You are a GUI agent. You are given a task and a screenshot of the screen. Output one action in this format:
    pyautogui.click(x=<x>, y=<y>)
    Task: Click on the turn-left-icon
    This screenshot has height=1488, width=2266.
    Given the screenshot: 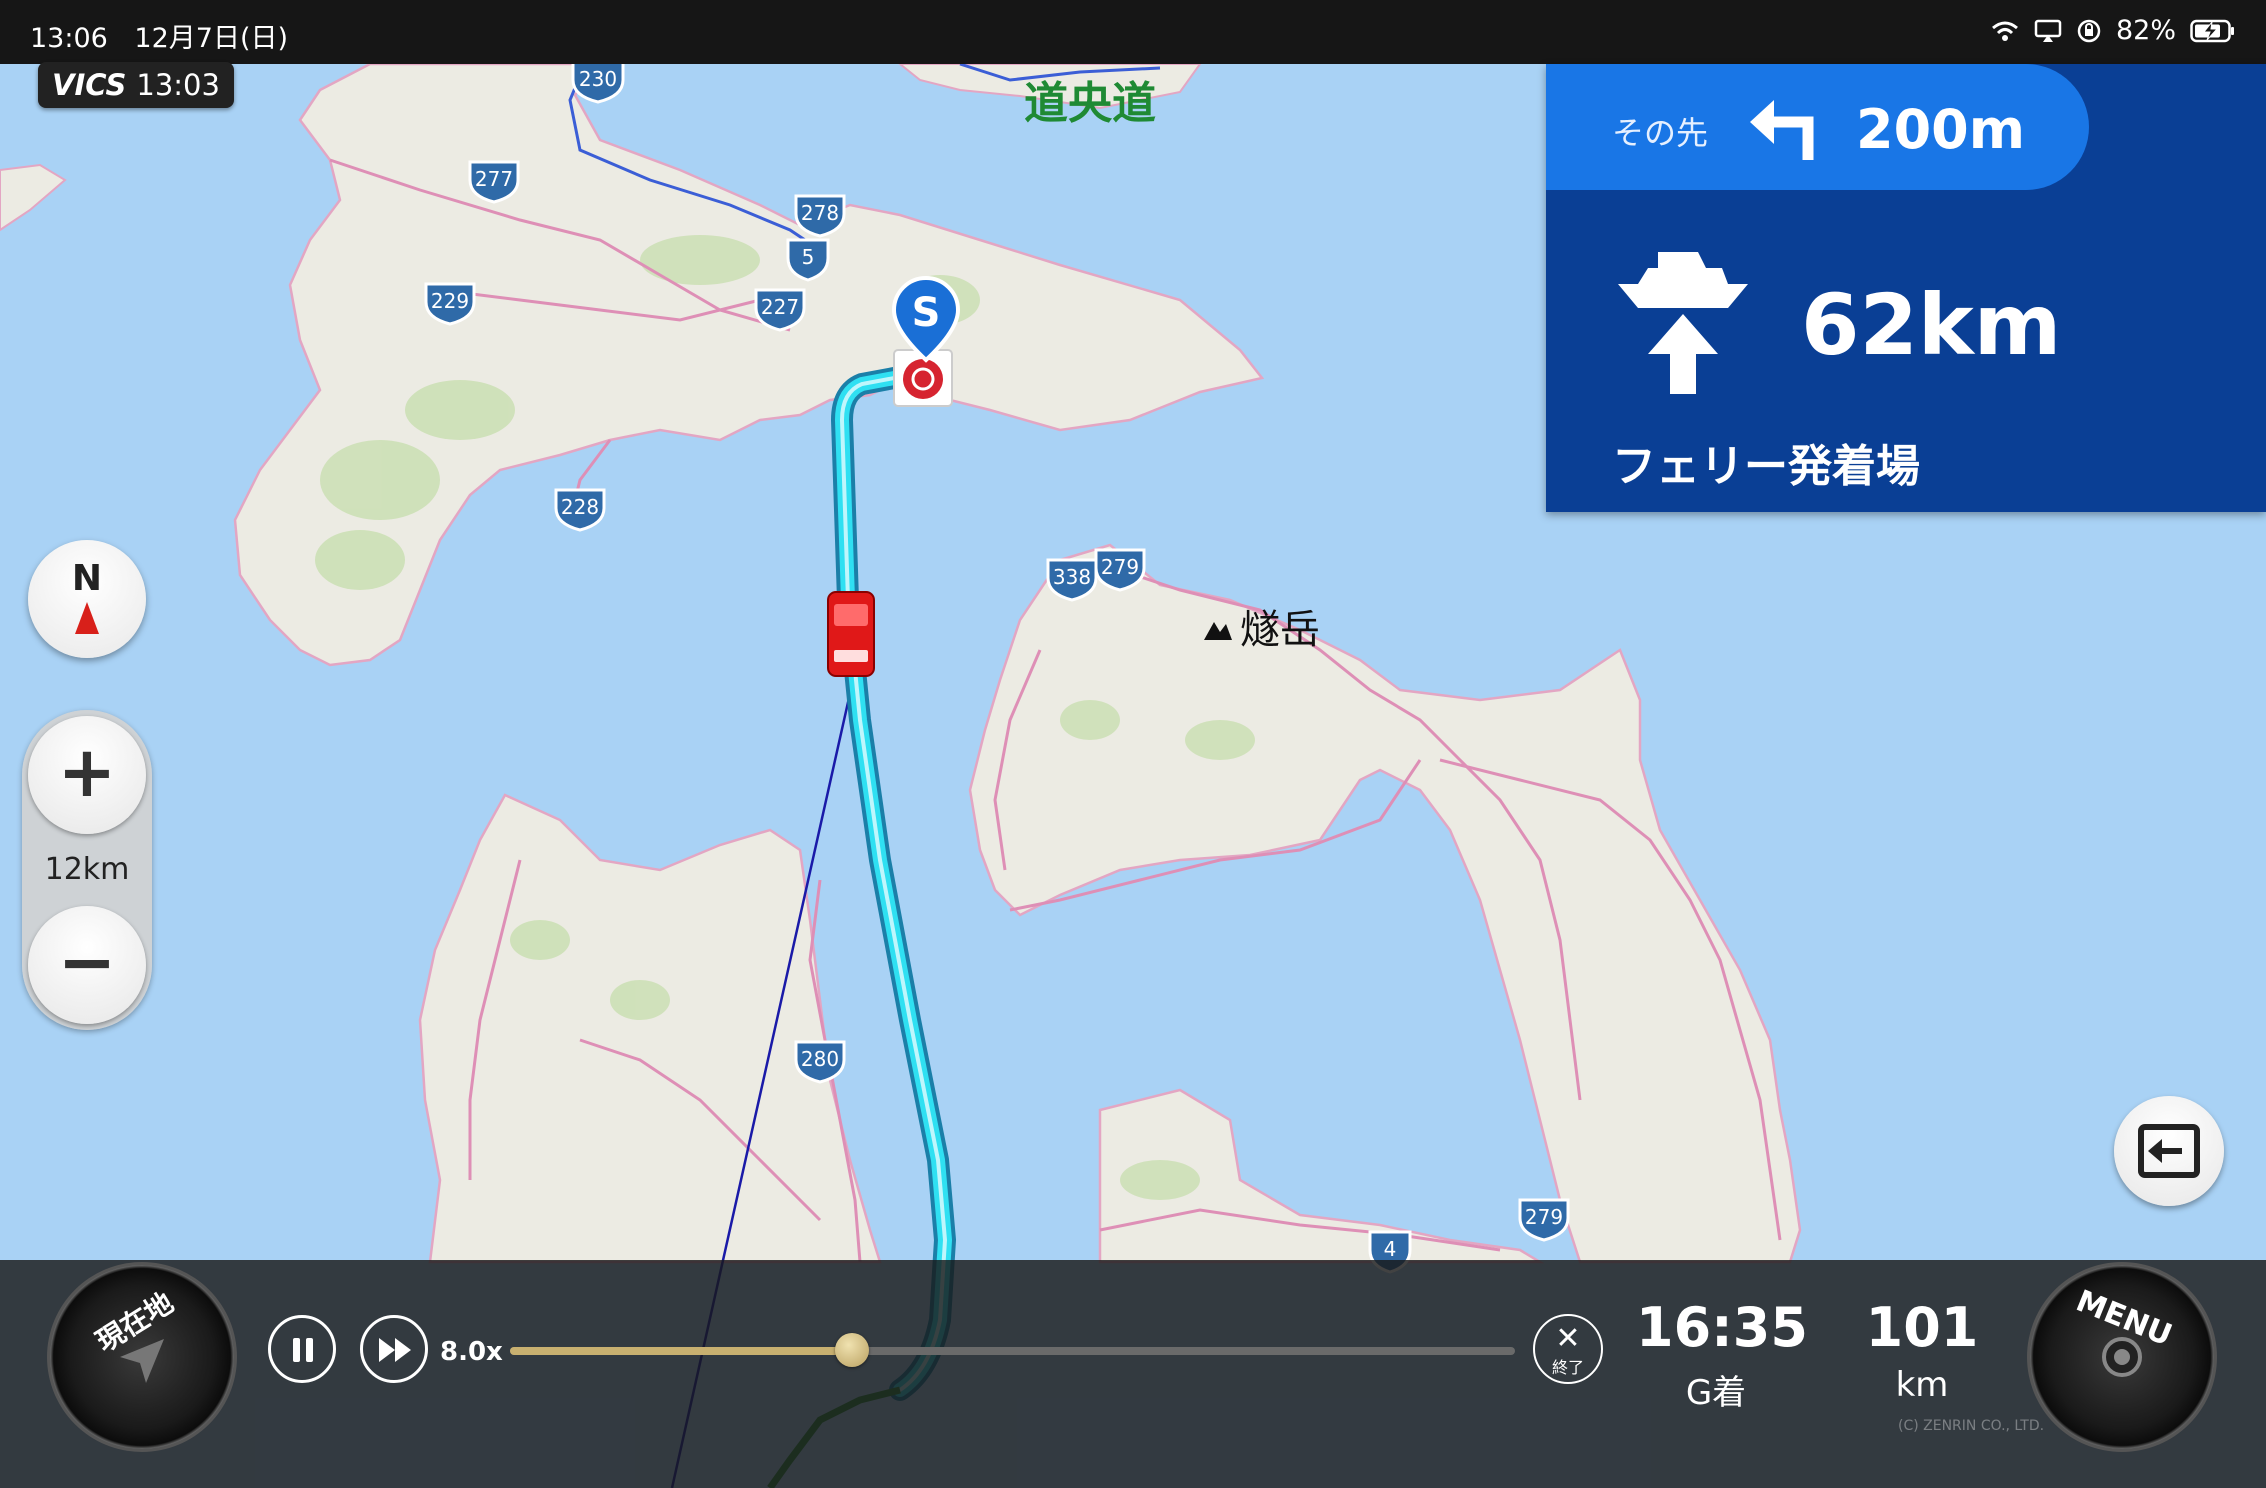 What is the action you would take?
    pyautogui.click(x=1782, y=130)
    